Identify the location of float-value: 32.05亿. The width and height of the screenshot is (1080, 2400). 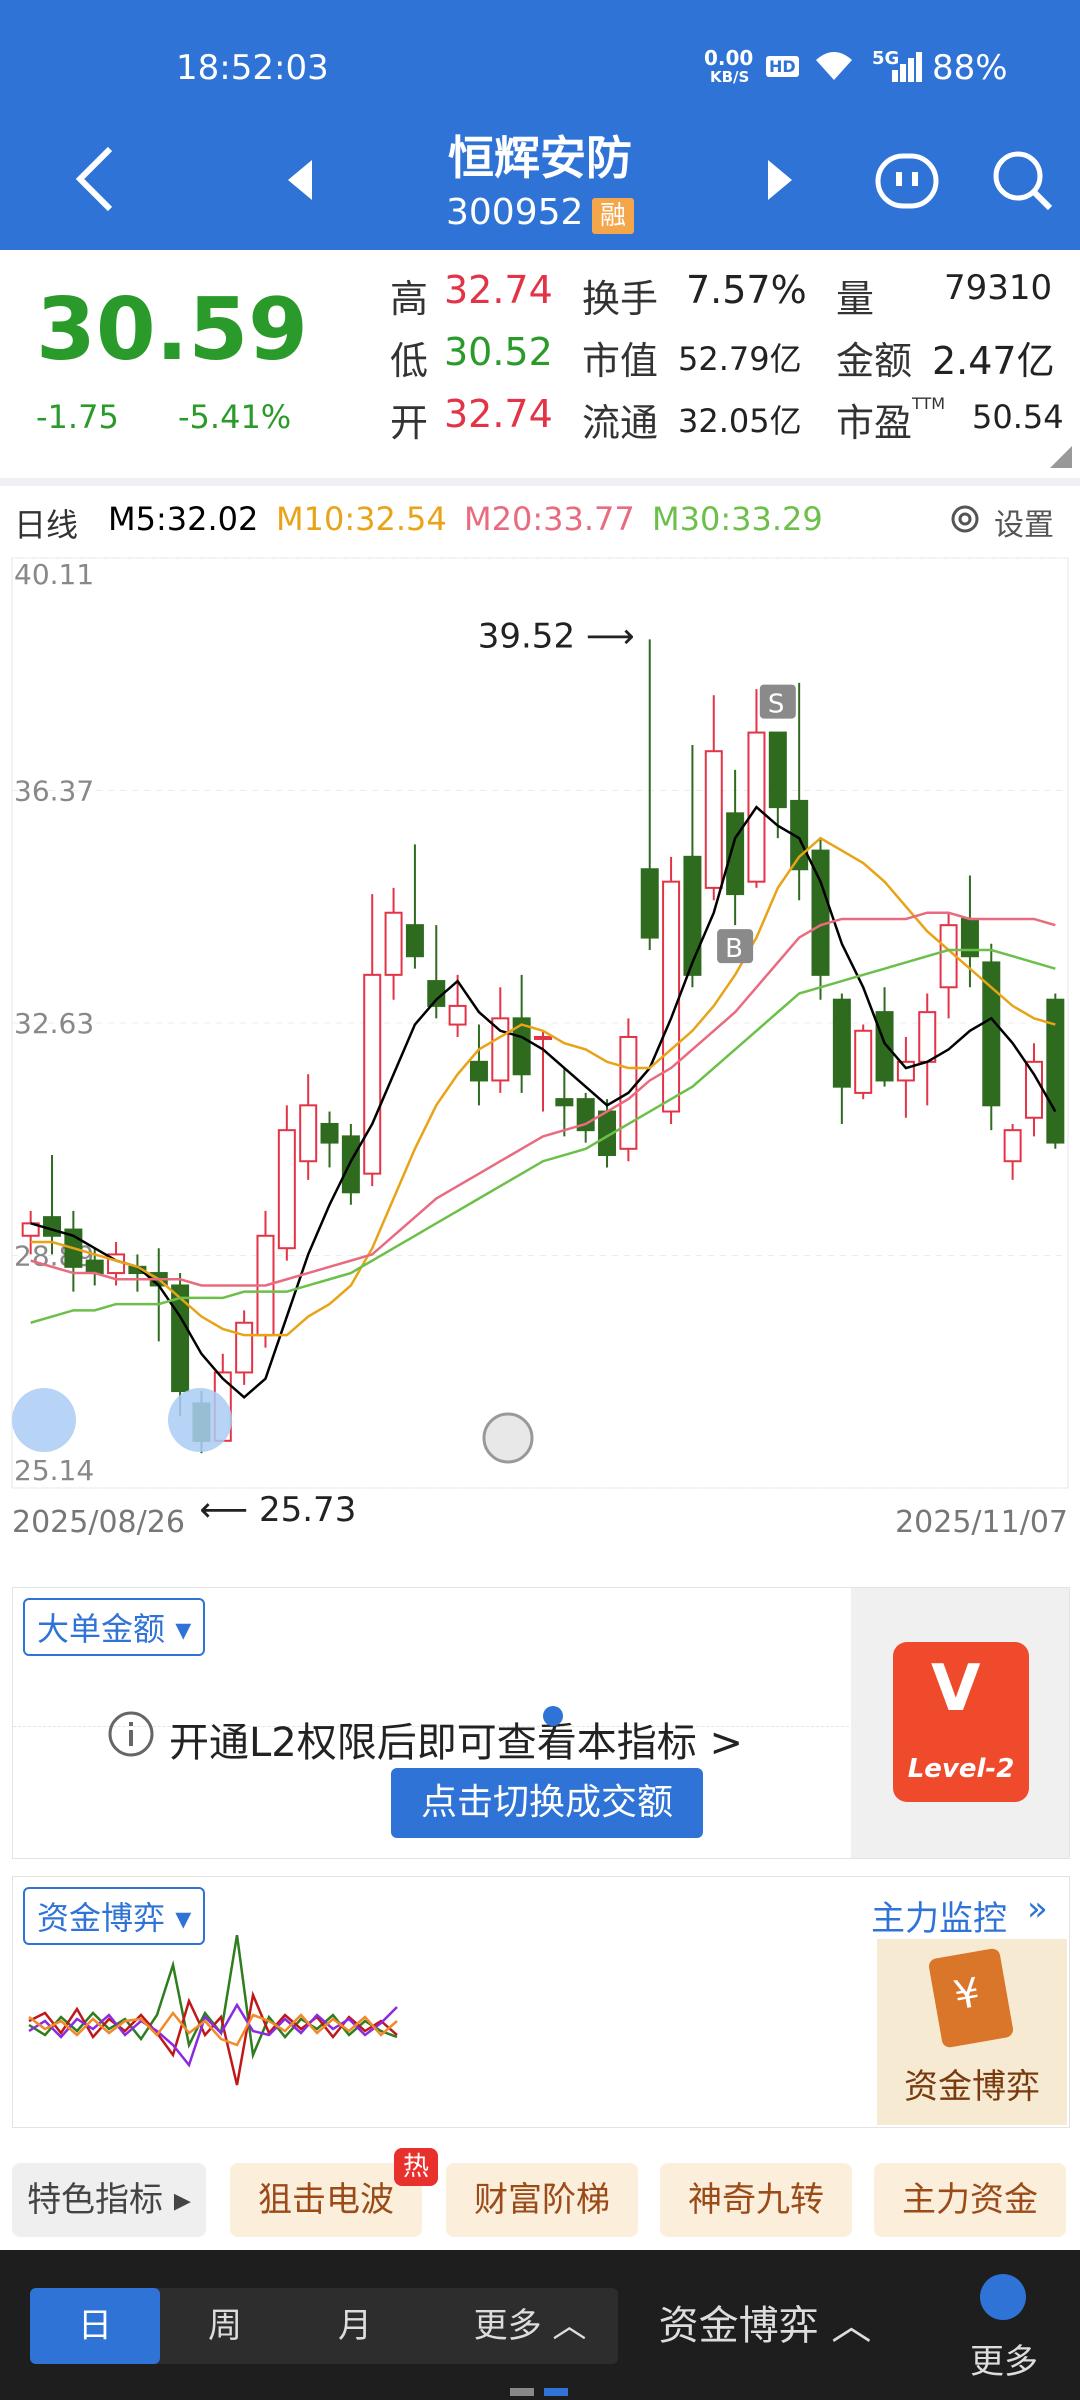
(740, 421).